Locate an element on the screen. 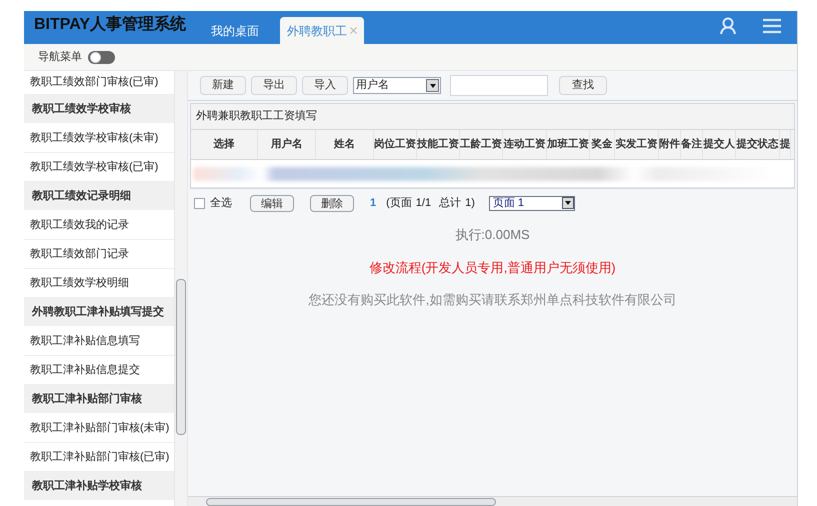  column-header: 用户名 is located at coordinates (287, 144).